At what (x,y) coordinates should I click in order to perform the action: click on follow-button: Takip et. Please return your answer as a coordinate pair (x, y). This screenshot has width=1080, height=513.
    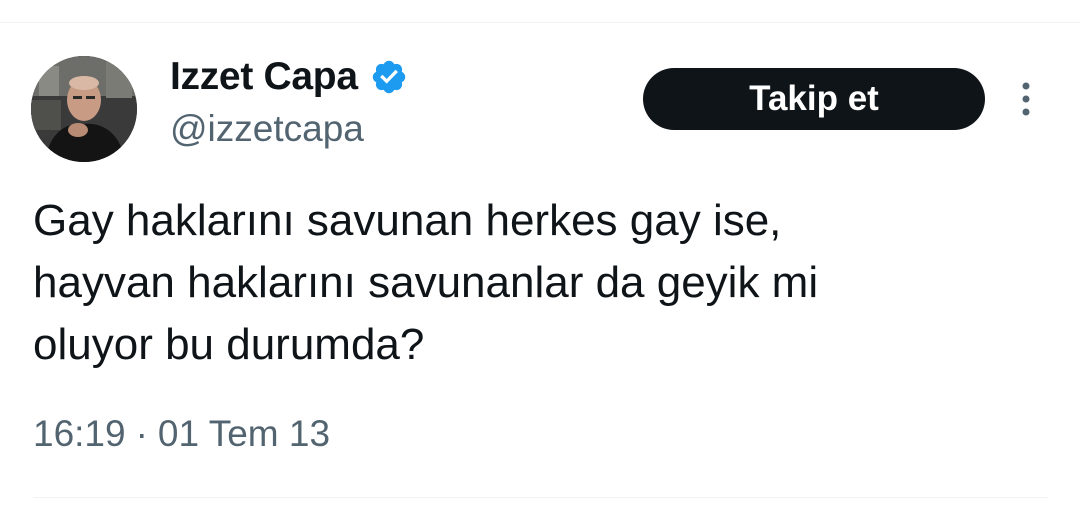
    Looking at the image, I should click on (814, 99).